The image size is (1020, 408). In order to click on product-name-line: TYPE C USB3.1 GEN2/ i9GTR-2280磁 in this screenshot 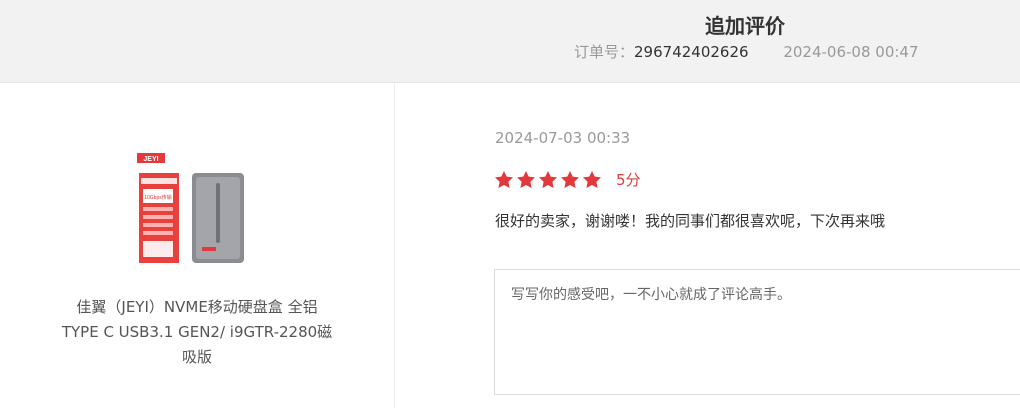, I will do `click(197, 332)`.